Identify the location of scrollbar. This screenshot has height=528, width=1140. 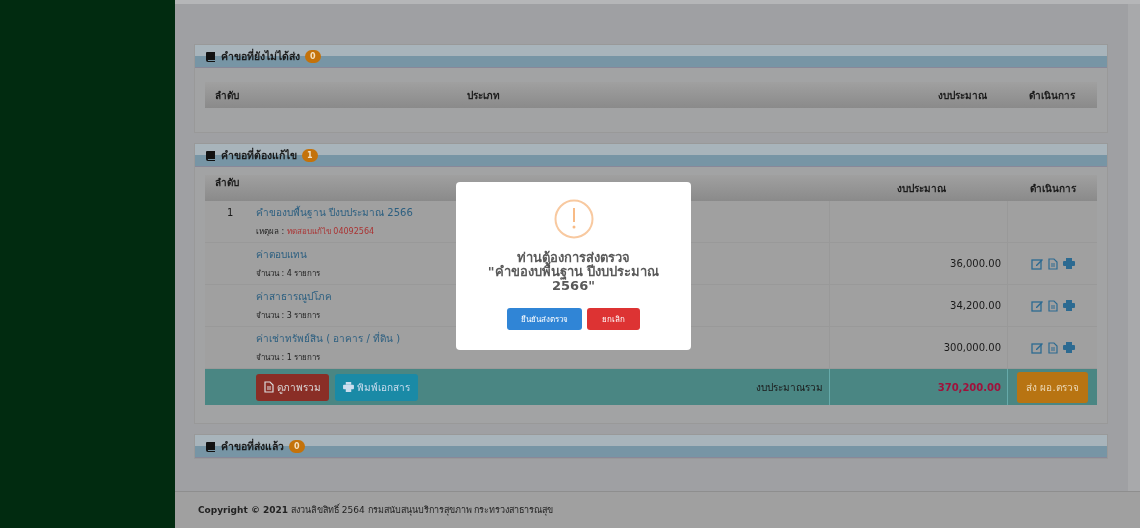
(1134, 247).